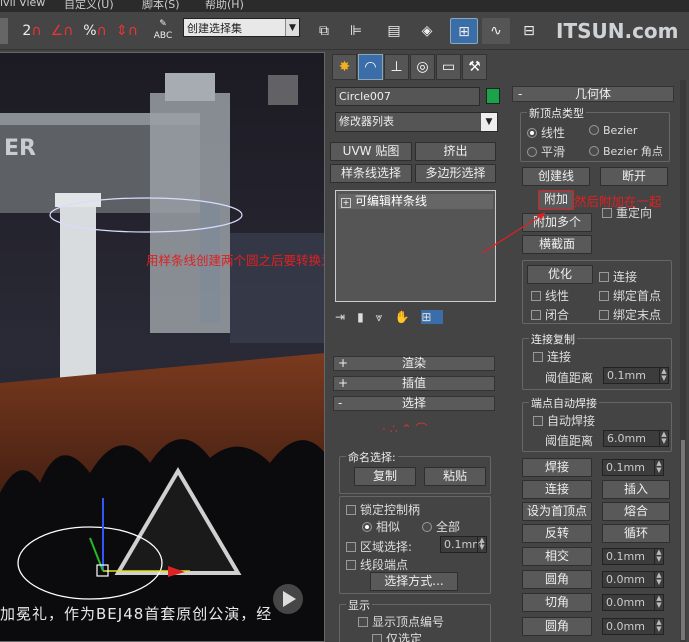 The height and width of the screenshot is (642, 689). I want to click on auto-weld-checkbox: 自动焊接, so click(564, 420).